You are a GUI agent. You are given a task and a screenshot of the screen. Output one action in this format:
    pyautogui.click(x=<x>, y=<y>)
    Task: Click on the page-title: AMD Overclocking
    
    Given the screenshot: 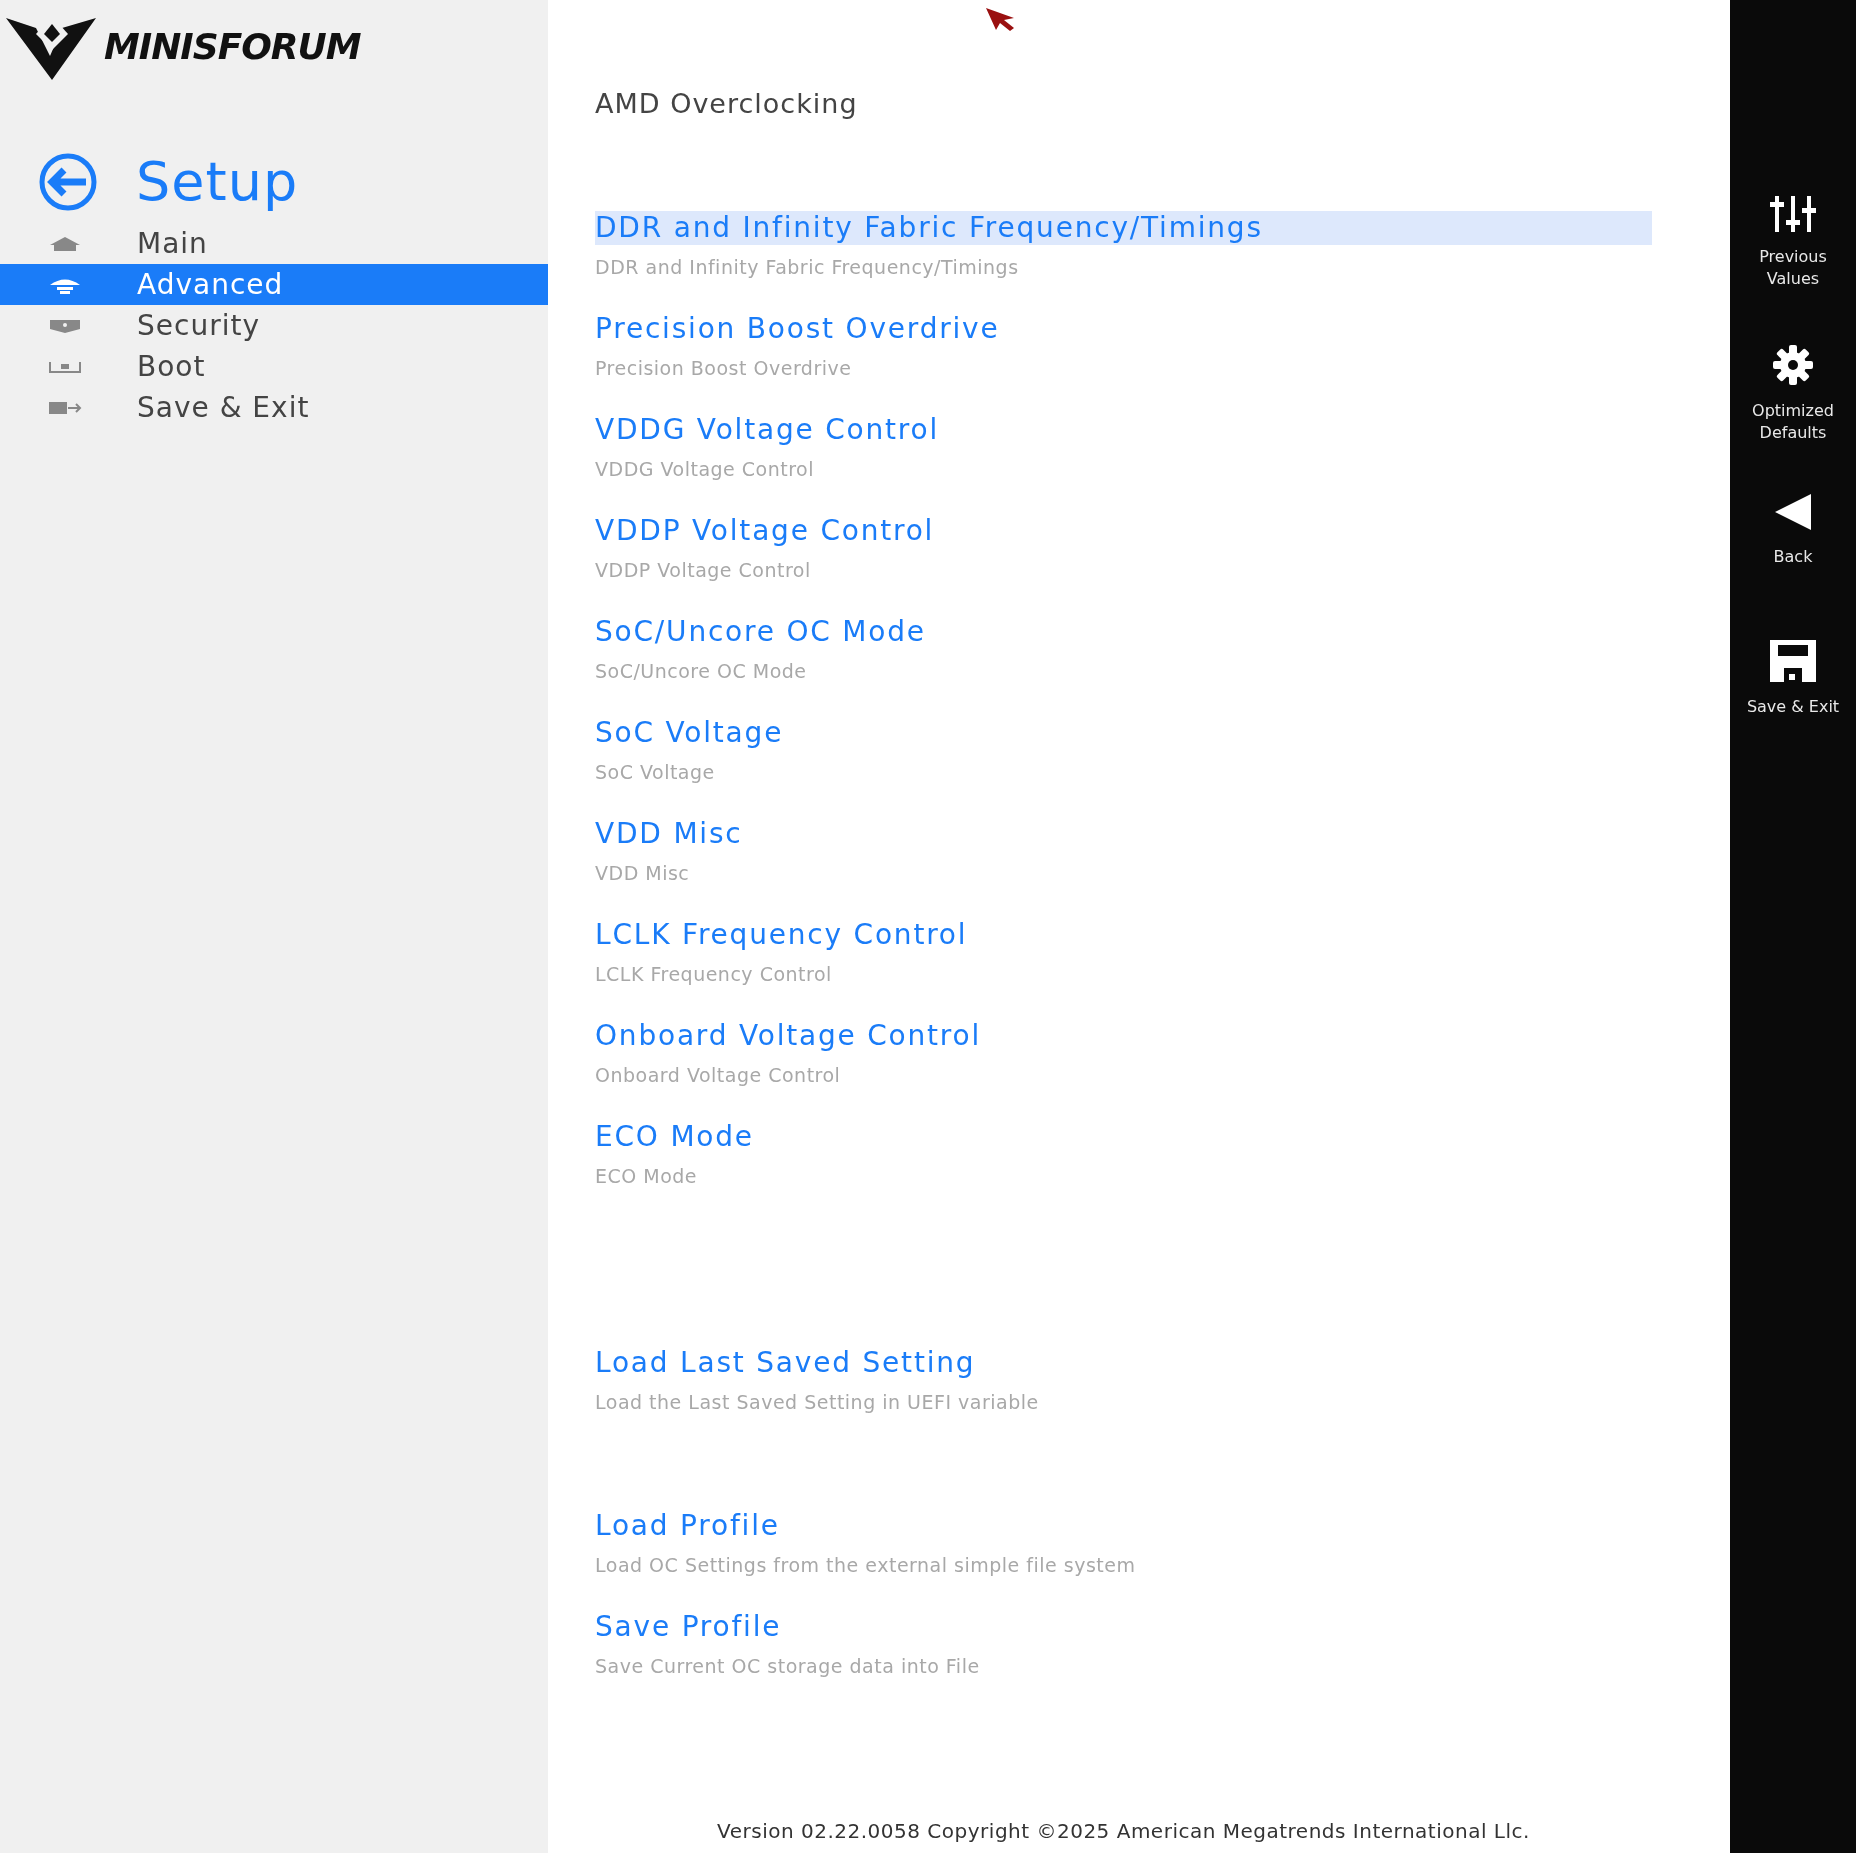 What is the action you would take?
    pyautogui.click(x=727, y=103)
    